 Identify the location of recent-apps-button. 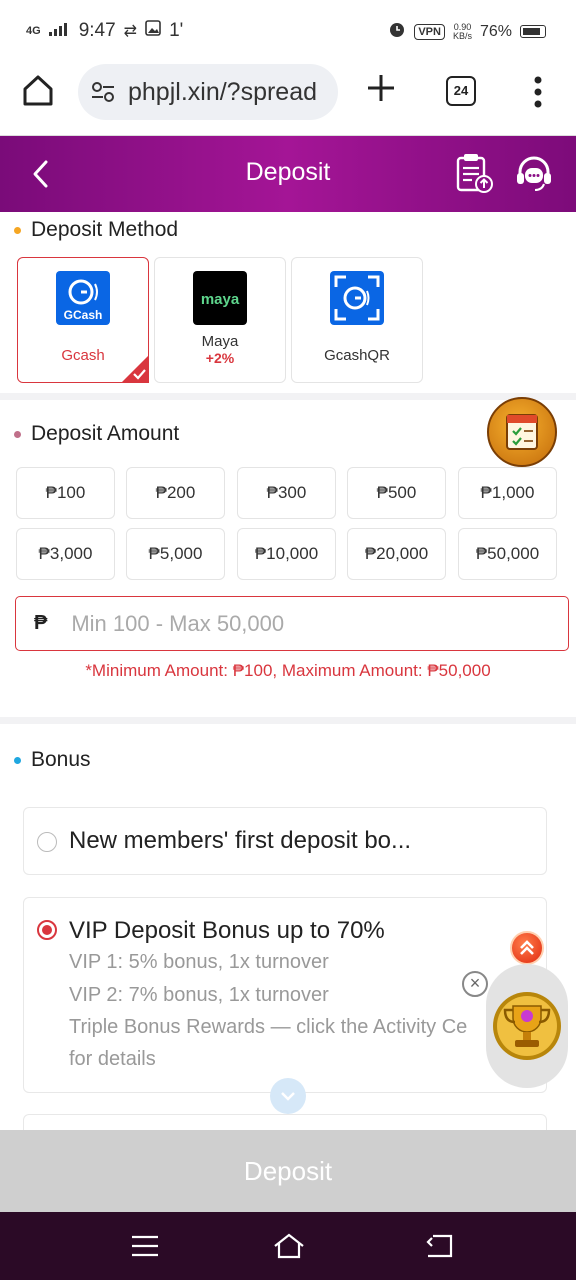
(145, 1246).